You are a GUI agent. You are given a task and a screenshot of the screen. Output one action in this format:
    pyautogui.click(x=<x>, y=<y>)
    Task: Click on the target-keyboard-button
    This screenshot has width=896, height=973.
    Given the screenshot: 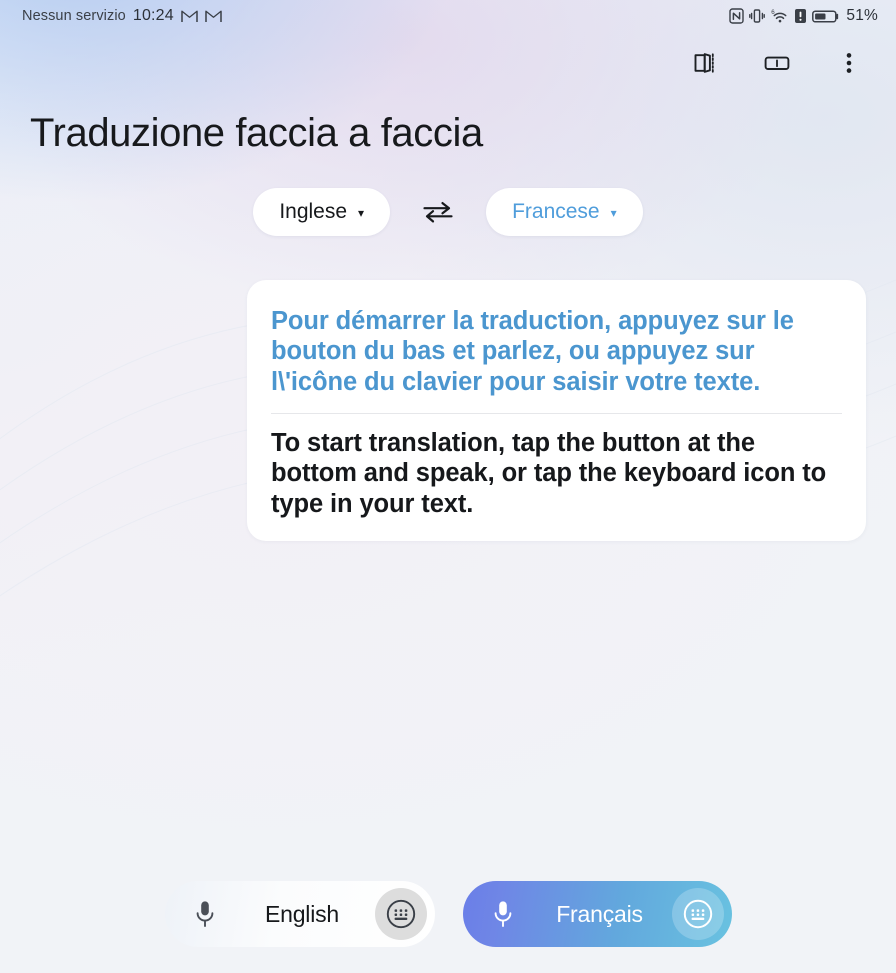 What is the action you would take?
    pyautogui.click(x=698, y=914)
    